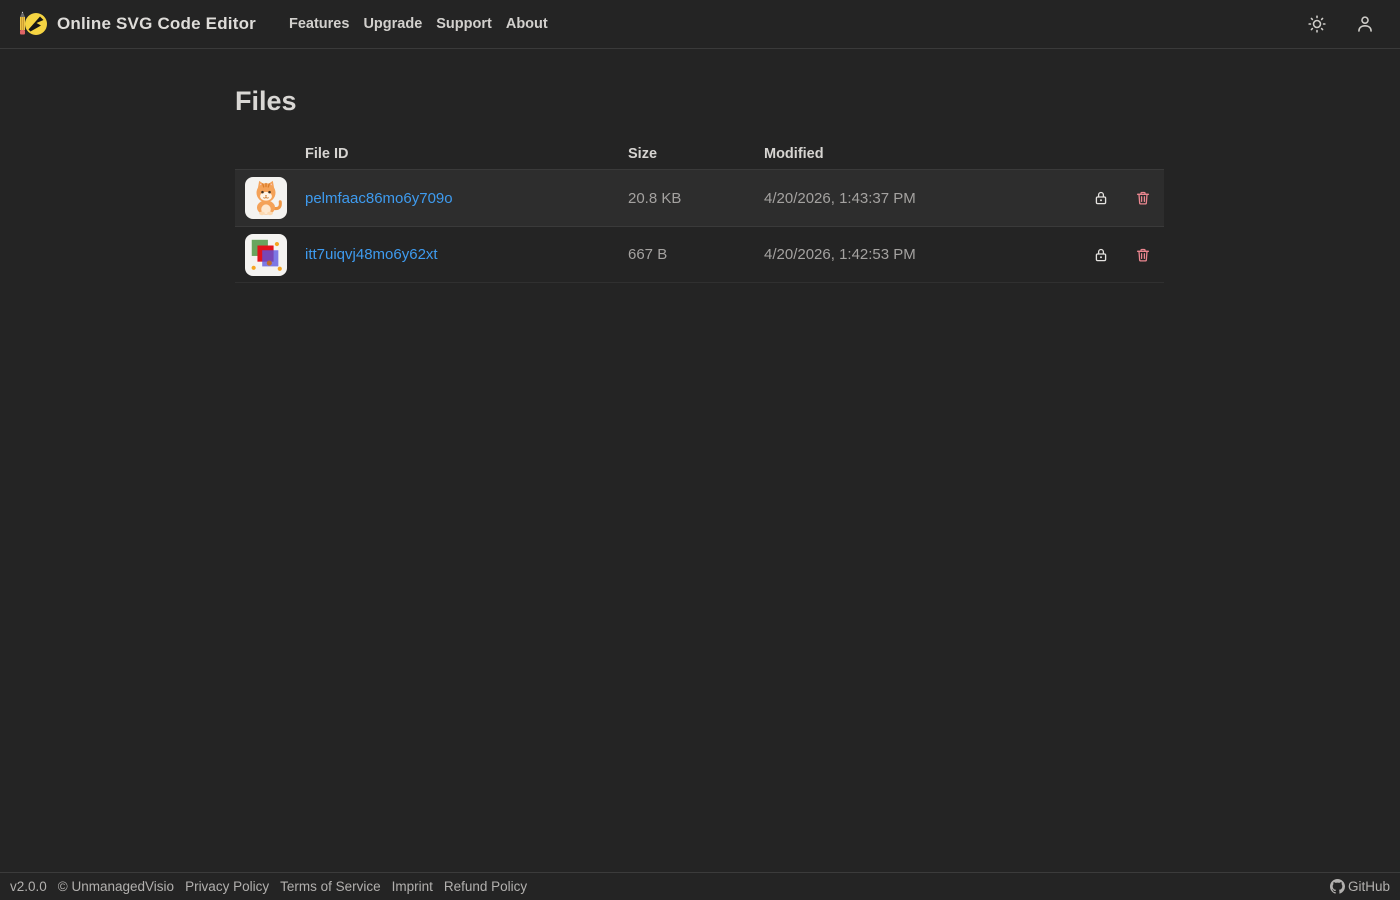 The image size is (1400, 900). What do you see at coordinates (330, 886) in the screenshot?
I see `footer-link-terms: Terms of Service` at bounding box center [330, 886].